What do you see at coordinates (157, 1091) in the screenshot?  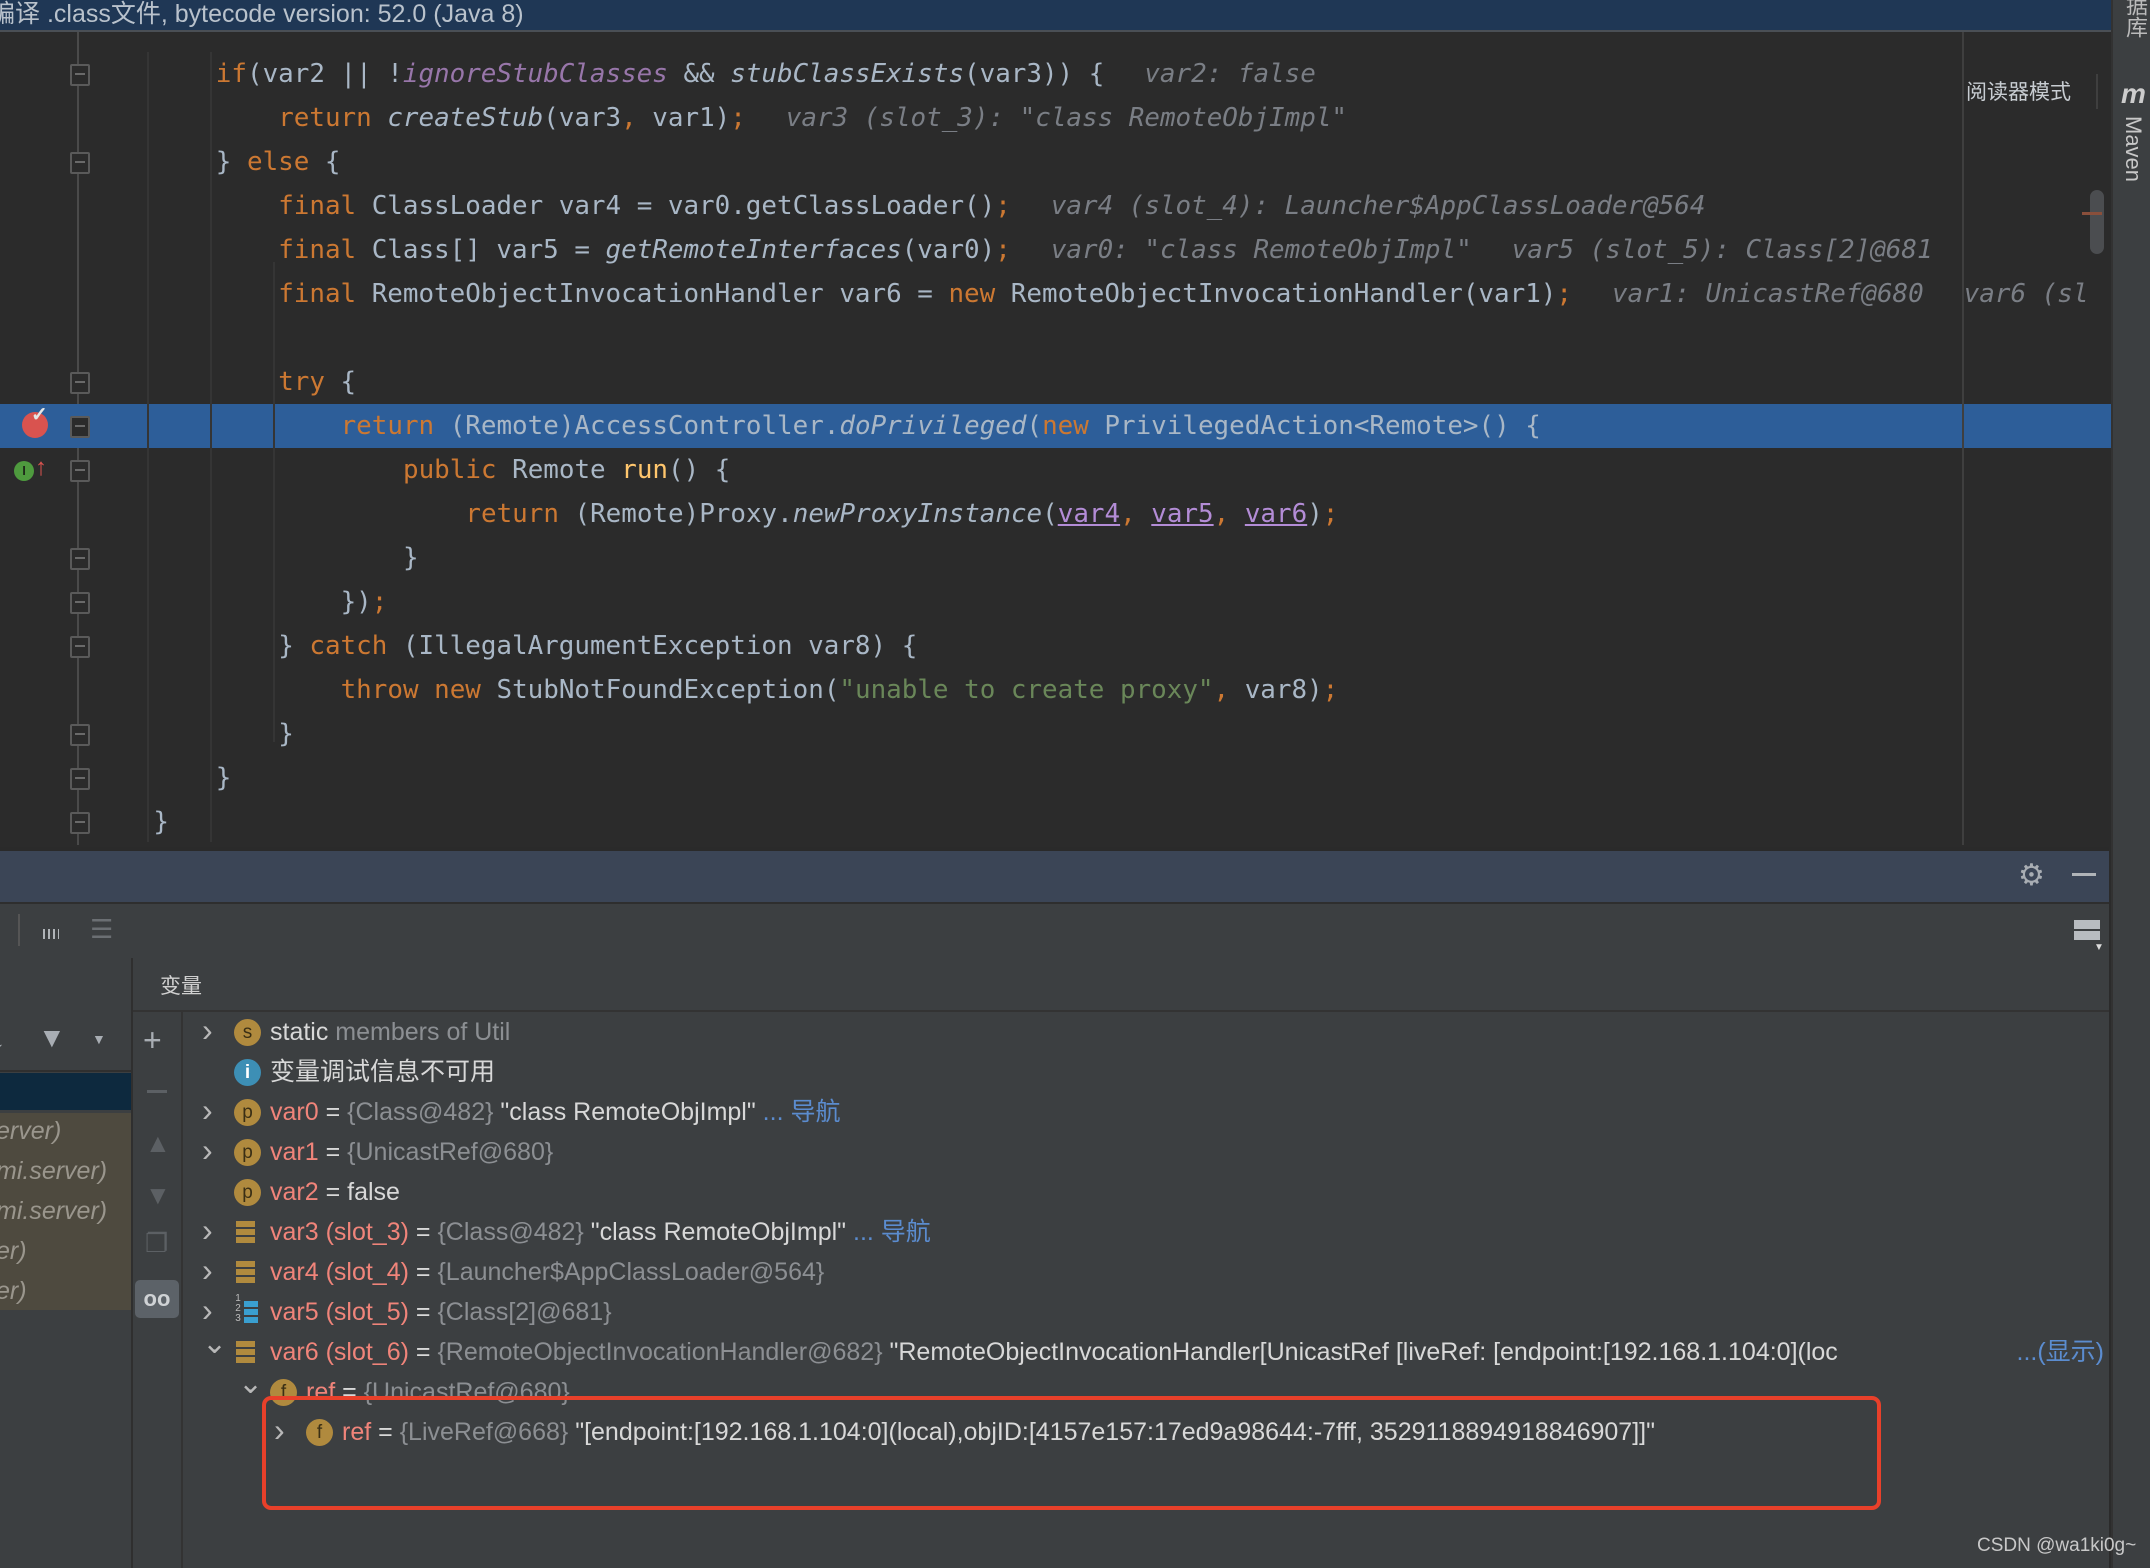 I see `remove-watch-icon` at bounding box center [157, 1091].